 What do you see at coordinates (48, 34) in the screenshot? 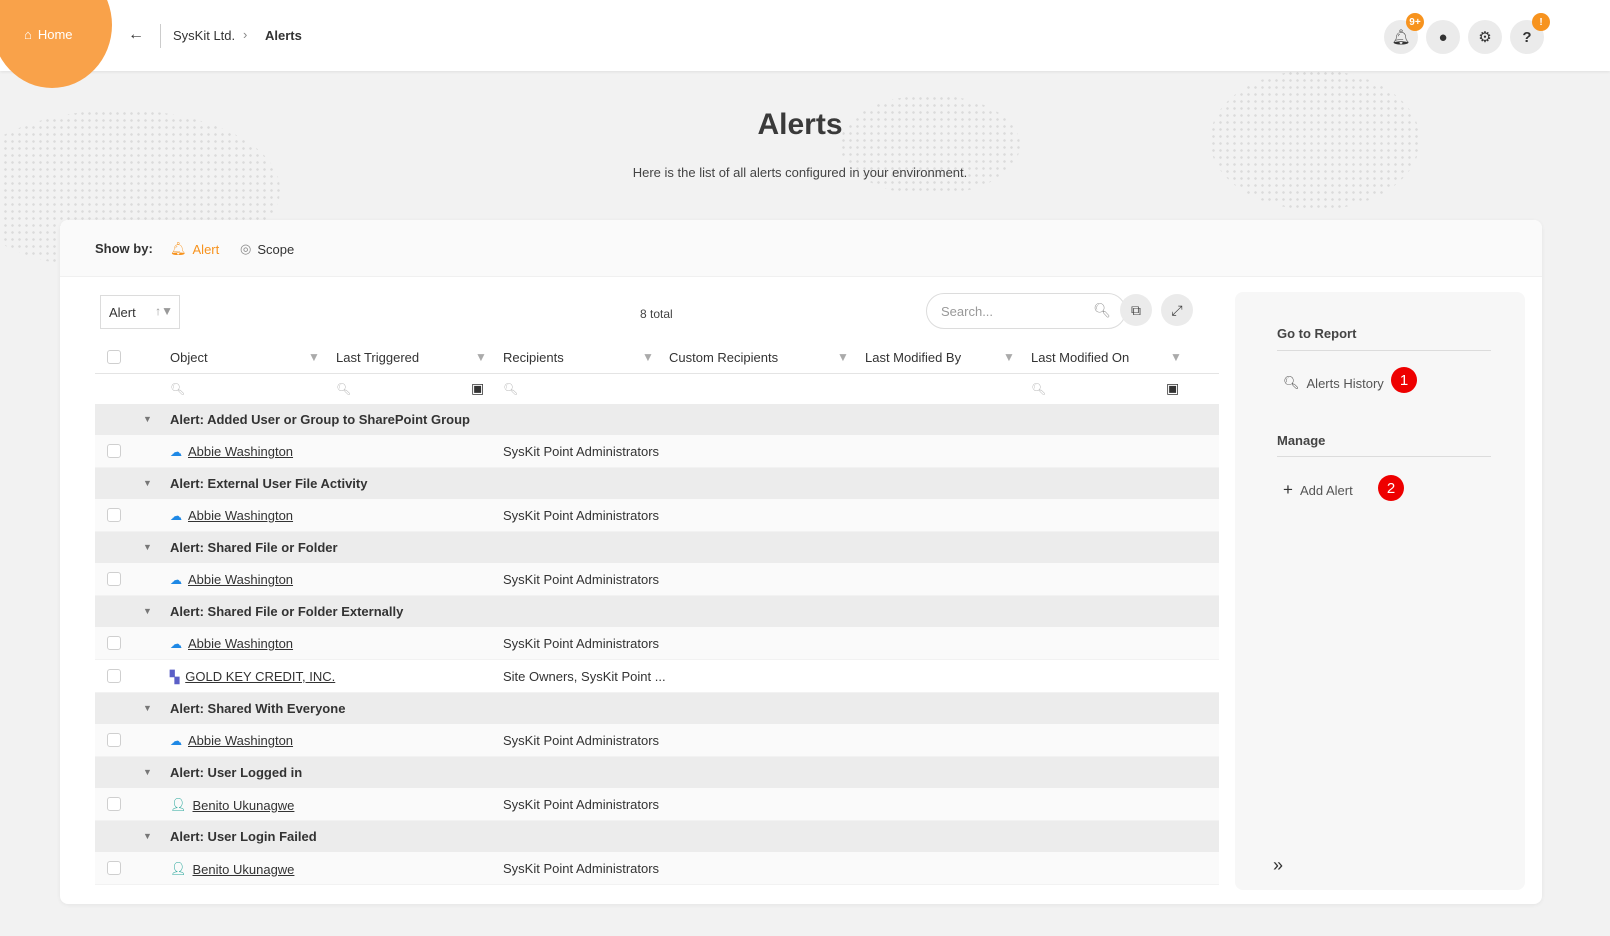
I see `home-button: ⌂ Home` at bounding box center [48, 34].